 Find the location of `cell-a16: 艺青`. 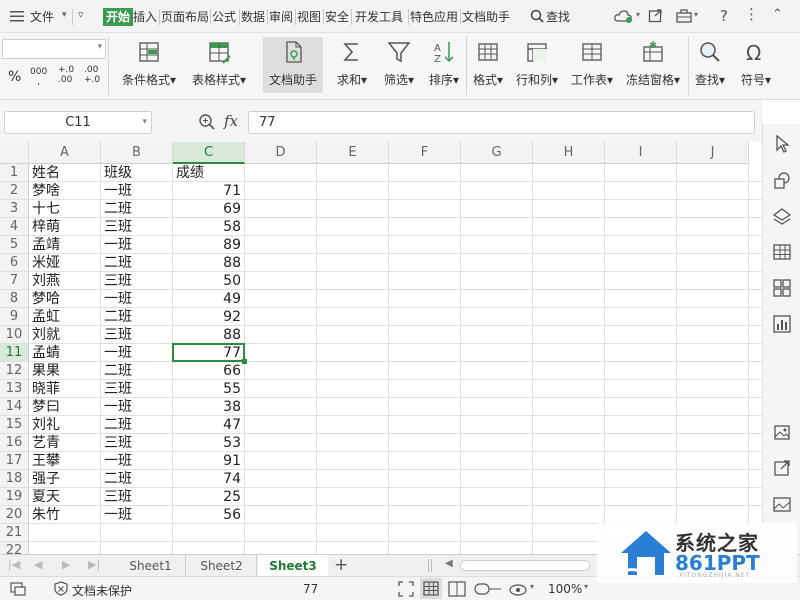

cell-a16: 艺青 is located at coordinates (64, 443).